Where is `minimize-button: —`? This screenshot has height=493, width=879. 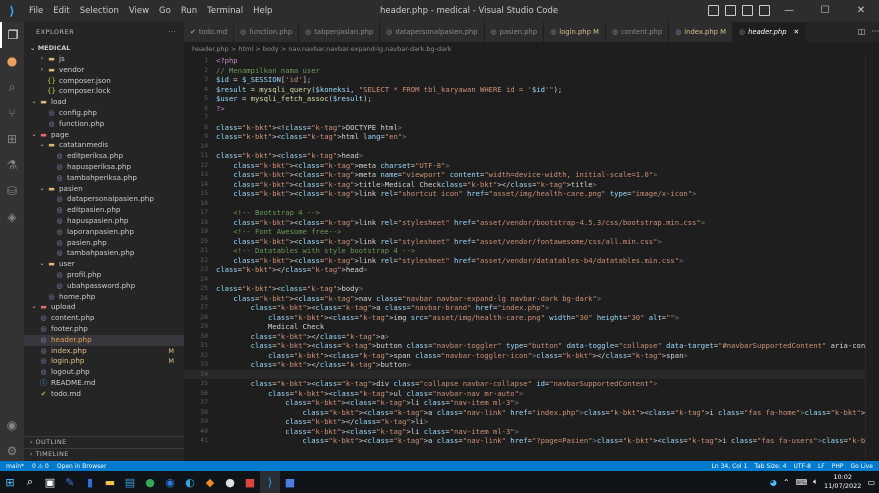
minimize-button: — is located at coordinates (789, 11).